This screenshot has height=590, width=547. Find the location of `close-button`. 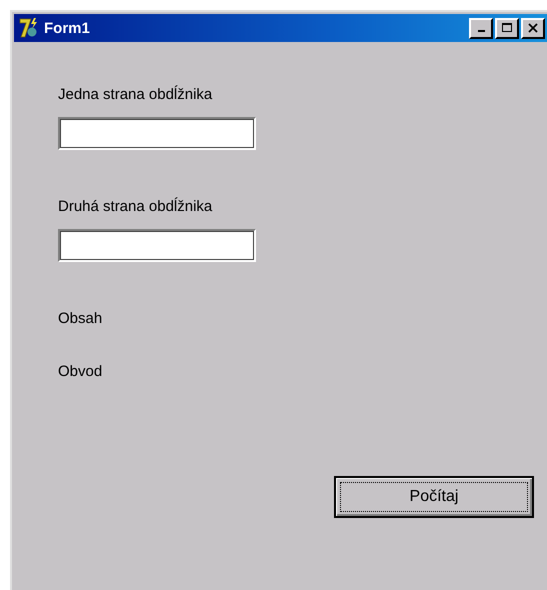

close-button is located at coordinates (533, 28).